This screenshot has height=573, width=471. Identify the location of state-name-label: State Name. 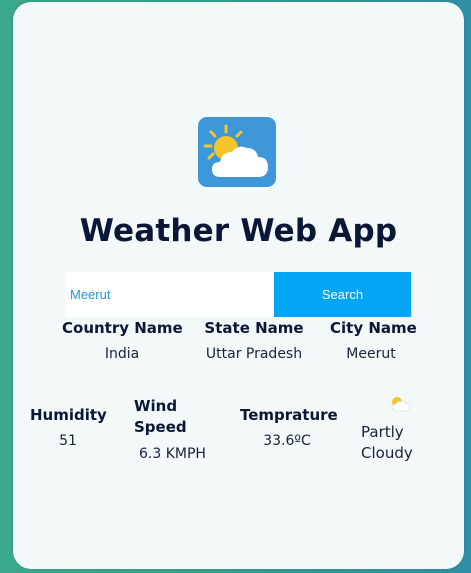
(254, 328).